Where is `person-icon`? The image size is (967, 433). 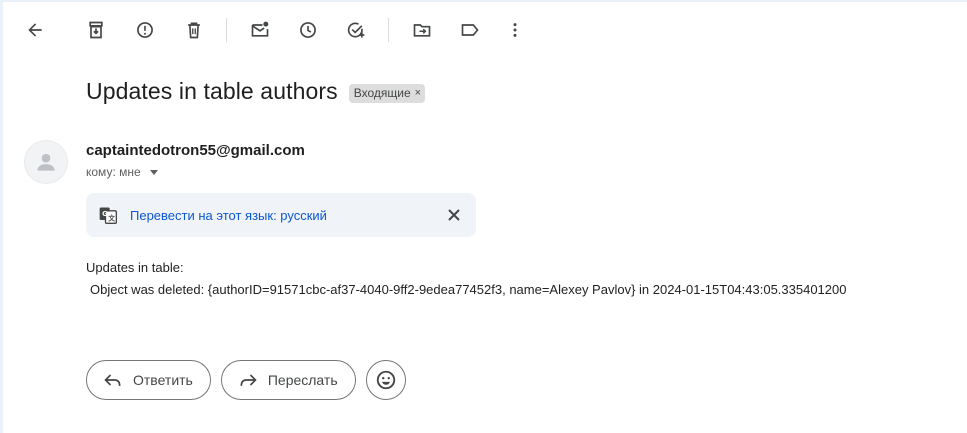
person-icon is located at coordinates (46, 162).